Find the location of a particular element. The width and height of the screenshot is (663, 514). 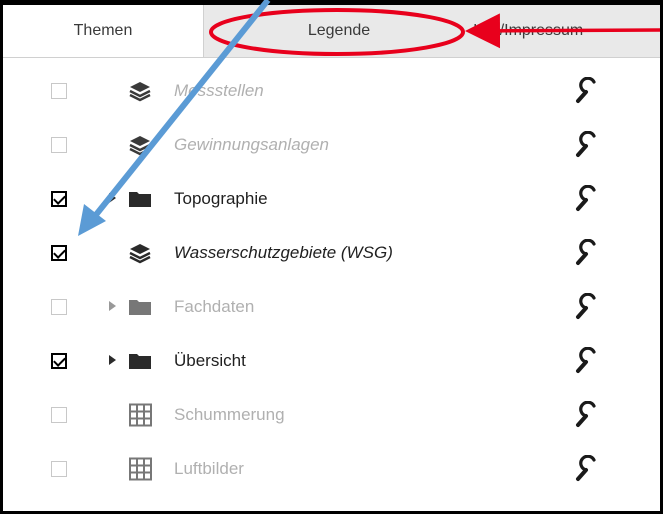

layer-label: Wasserschutzgebiete (WSG) is located at coordinates (283, 252).